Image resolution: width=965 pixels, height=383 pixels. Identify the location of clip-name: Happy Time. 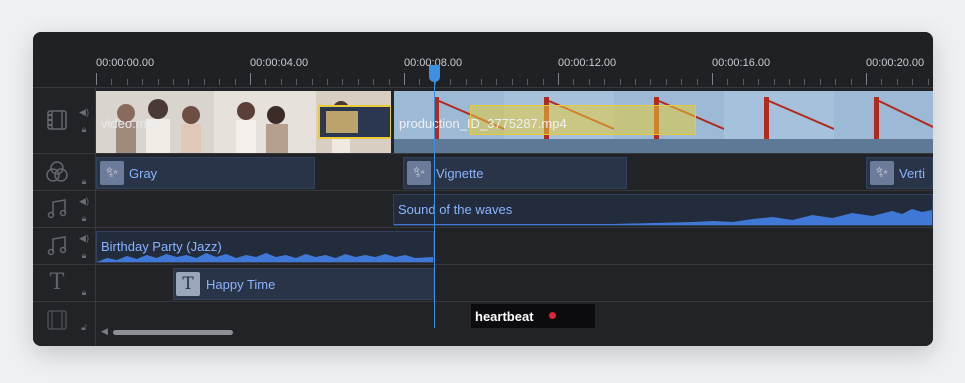
(241, 284).